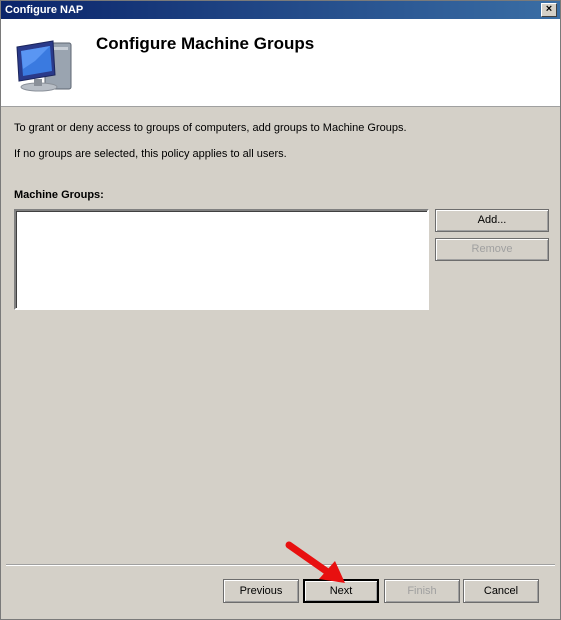 Image resolution: width=561 pixels, height=620 pixels. I want to click on close-button: ×, so click(549, 10).